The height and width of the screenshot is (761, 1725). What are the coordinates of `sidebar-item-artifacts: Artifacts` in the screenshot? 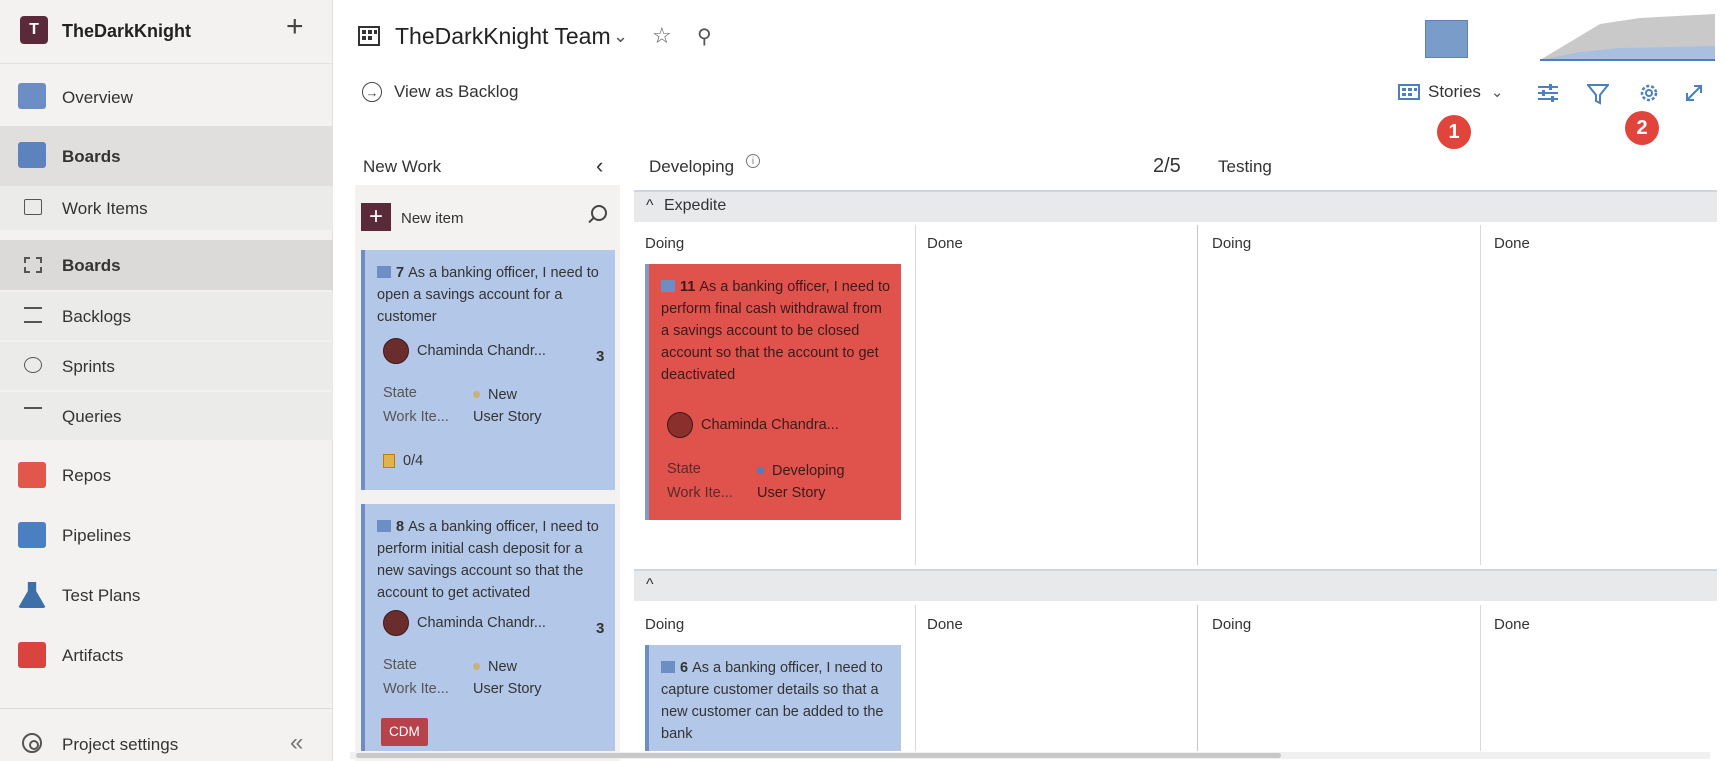 It's located at (166, 656).